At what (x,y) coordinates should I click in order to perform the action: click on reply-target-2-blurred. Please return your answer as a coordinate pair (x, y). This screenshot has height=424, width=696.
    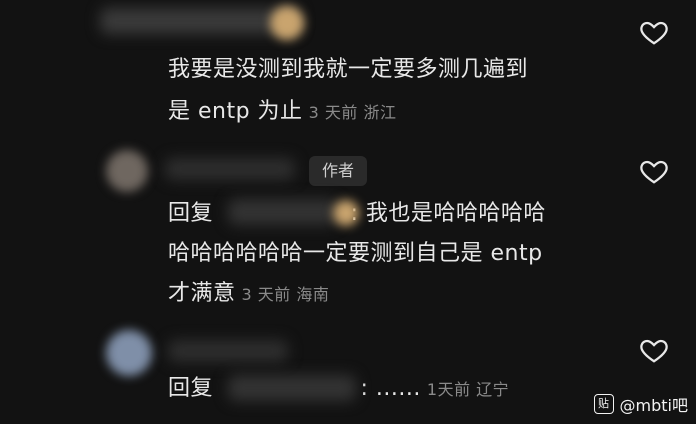
    Looking at the image, I should click on (283, 212).